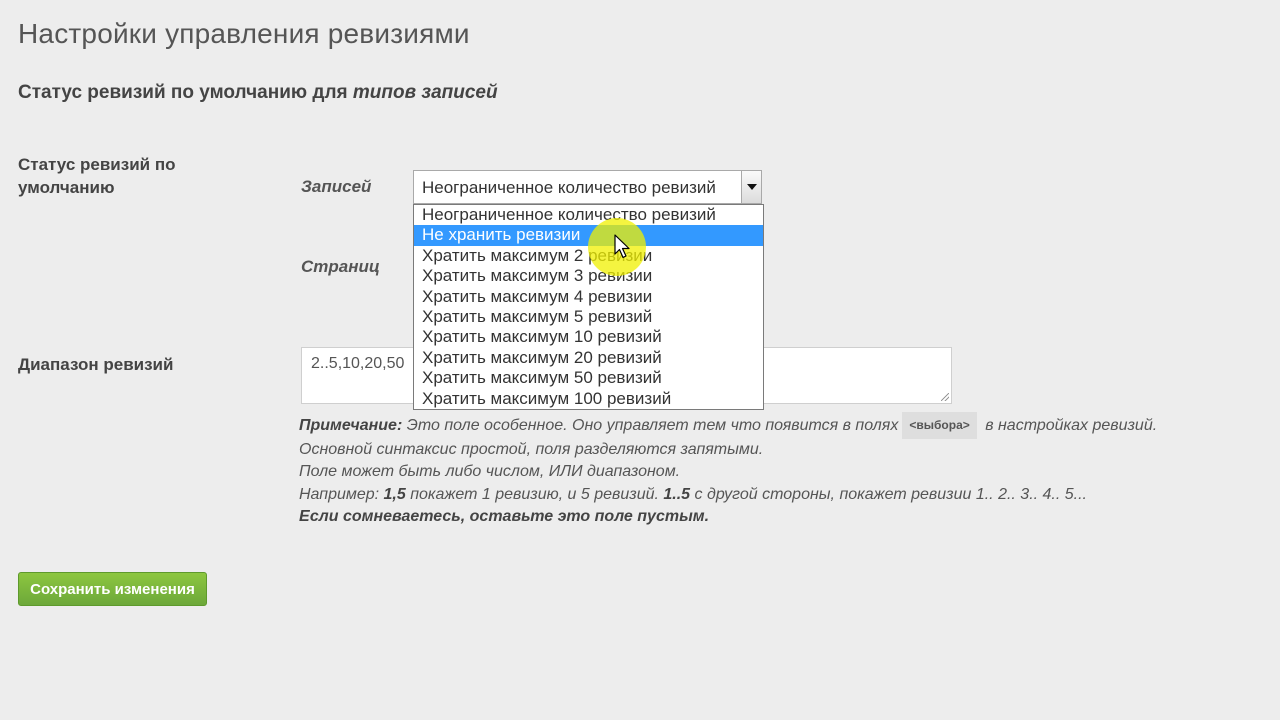 This screenshot has width=1280, height=720. What do you see at coordinates (588, 317) in the screenshot?
I see `dropdown-option: Хратить максимум 5 ревизий` at bounding box center [588, 317].